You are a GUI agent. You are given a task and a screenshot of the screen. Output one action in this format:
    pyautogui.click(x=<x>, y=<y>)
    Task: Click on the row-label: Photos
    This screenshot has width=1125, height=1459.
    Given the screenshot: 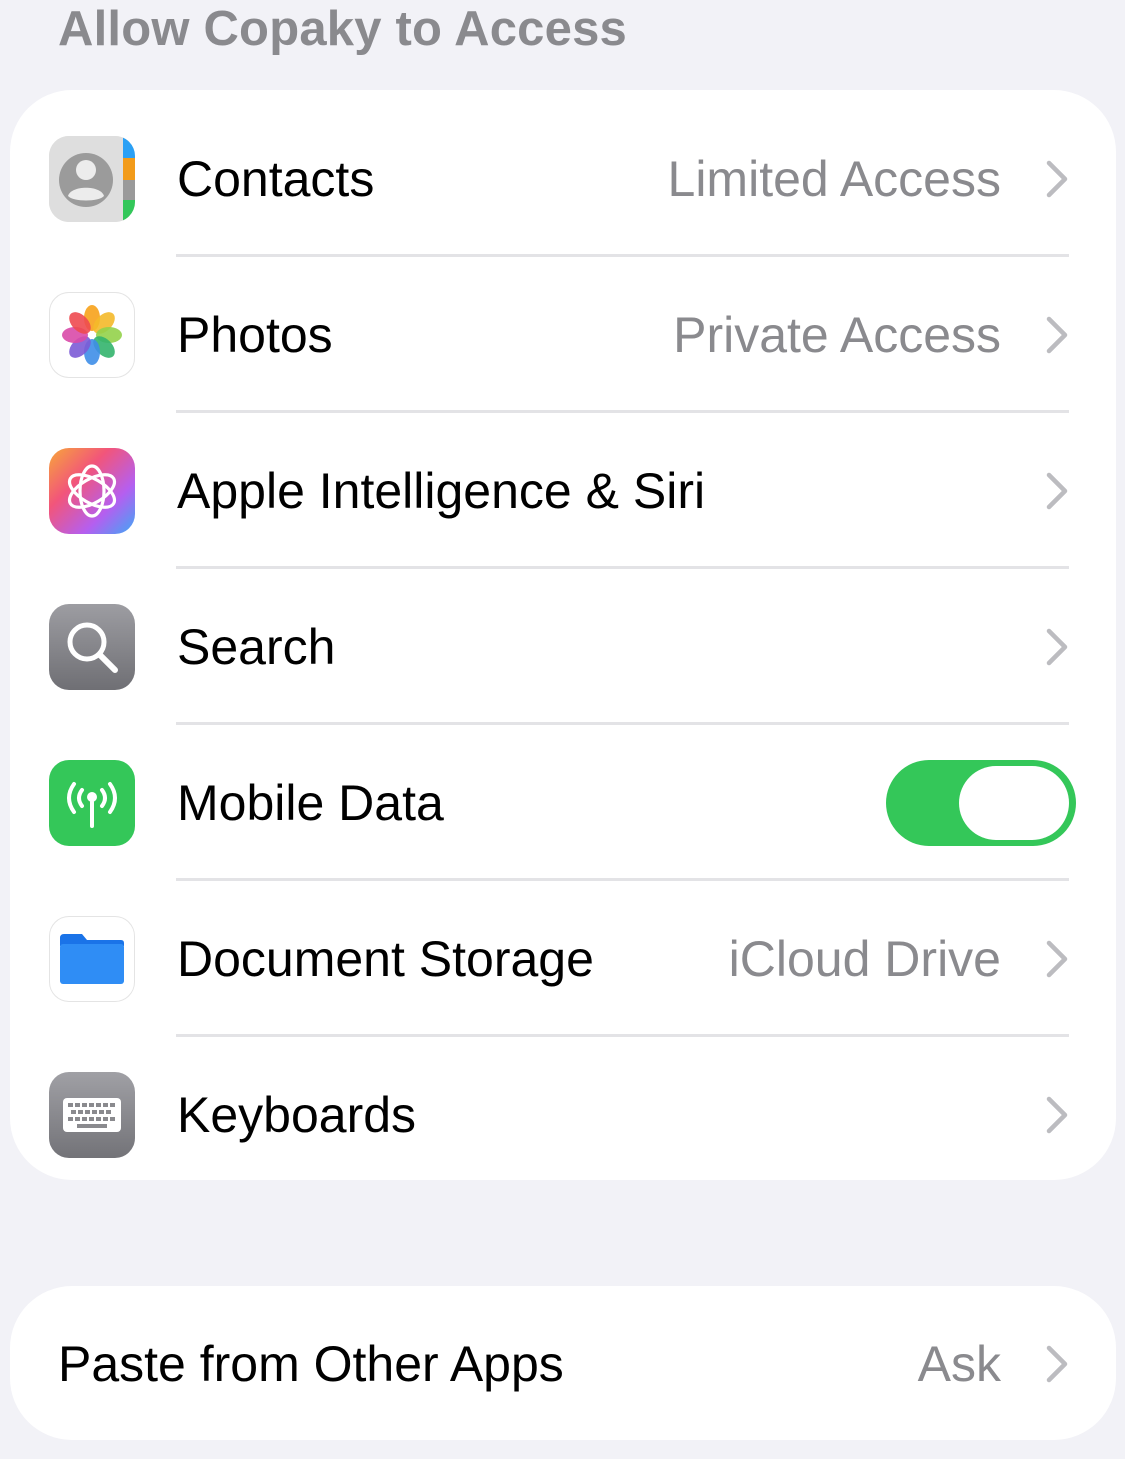 What is the action you would take?
    pyautogui.click(x=255, y=335)
    